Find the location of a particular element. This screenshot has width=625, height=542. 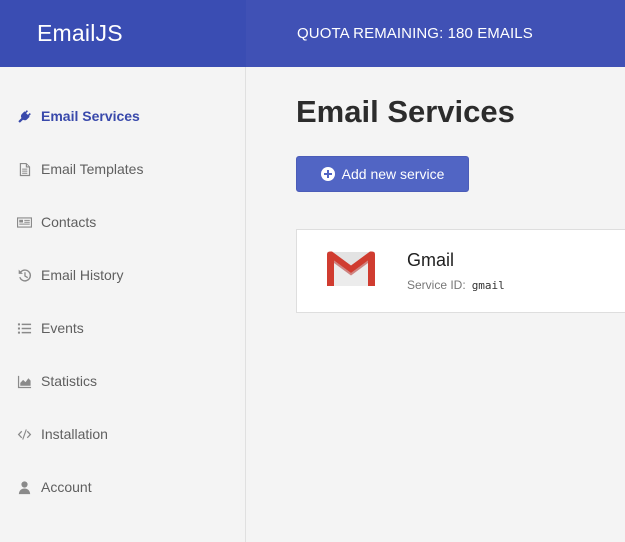

sidebar-item-email-services: Email Services is located at coordinates (122, 116).